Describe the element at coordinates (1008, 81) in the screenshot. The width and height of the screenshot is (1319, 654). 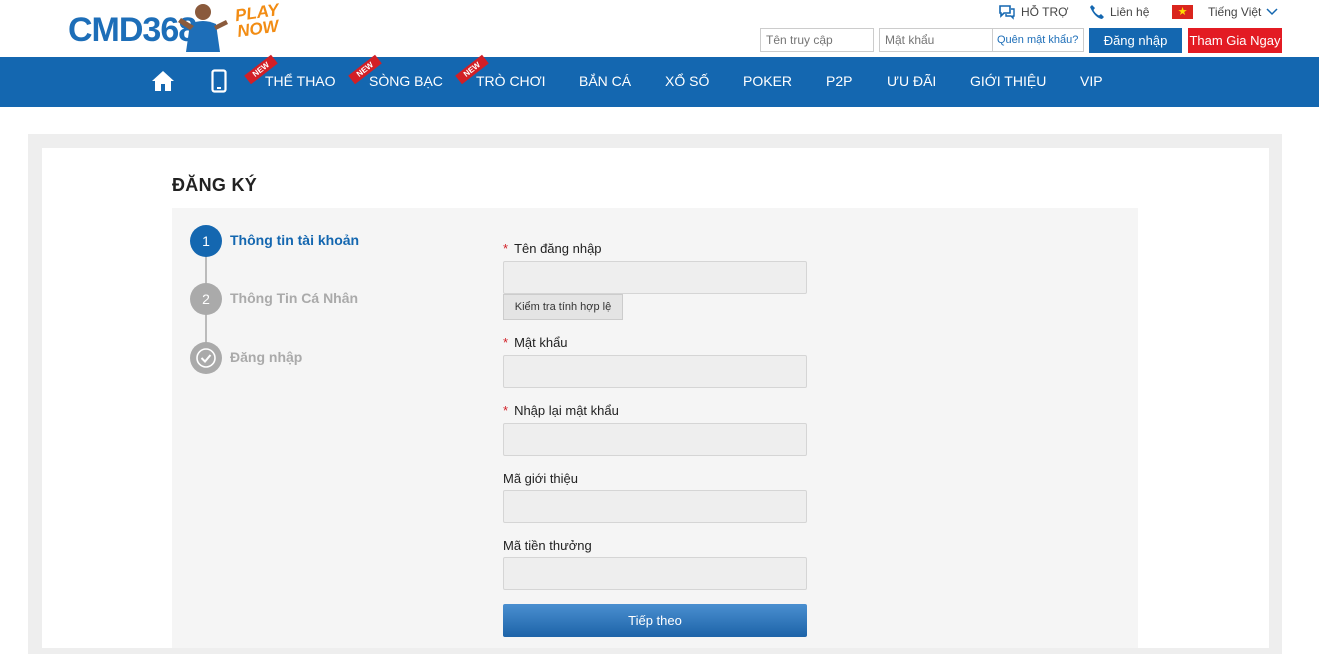
I see `nav-item-referral: GIỚI THIỆU` at that location.